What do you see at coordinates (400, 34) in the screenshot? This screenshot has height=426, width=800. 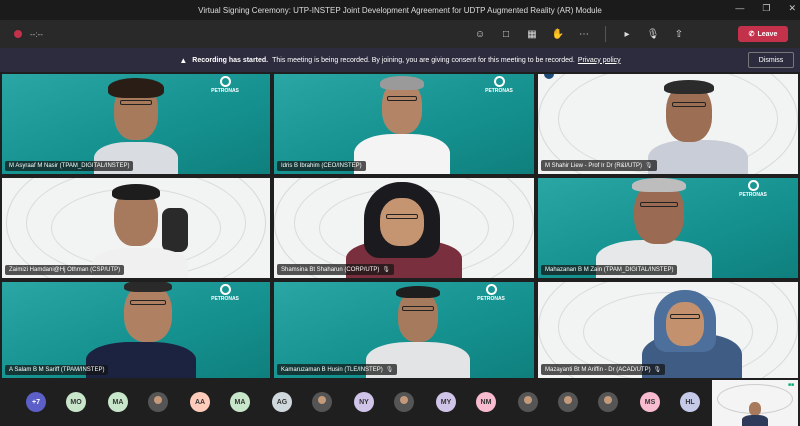 I see `meeting-toolbar: --:-- ☺ □ ▦ ✋ ⋯ ▸ 🎙 ⇧ ✆ Leave` at bounding box center [400, 34].